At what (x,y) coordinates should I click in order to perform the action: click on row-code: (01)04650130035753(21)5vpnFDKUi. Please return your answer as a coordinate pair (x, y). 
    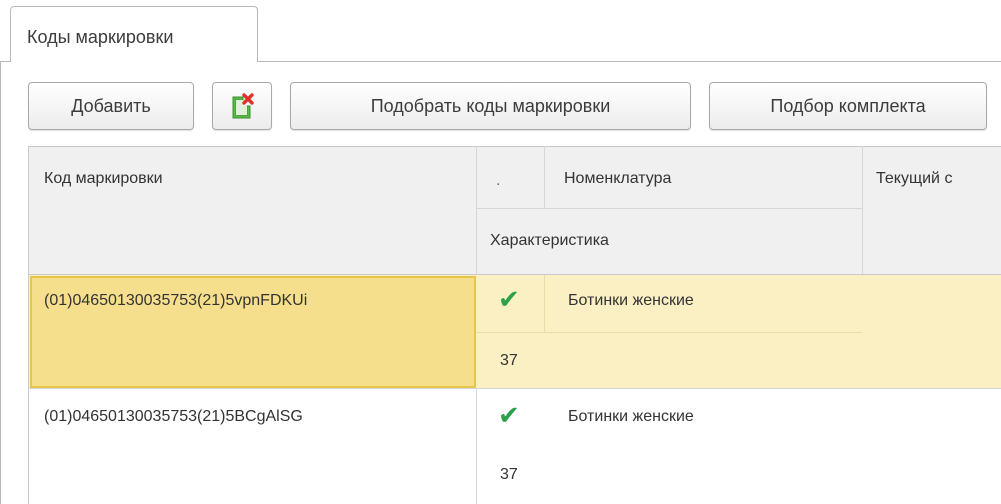
    Looking at the image, I should click on (176, 300).